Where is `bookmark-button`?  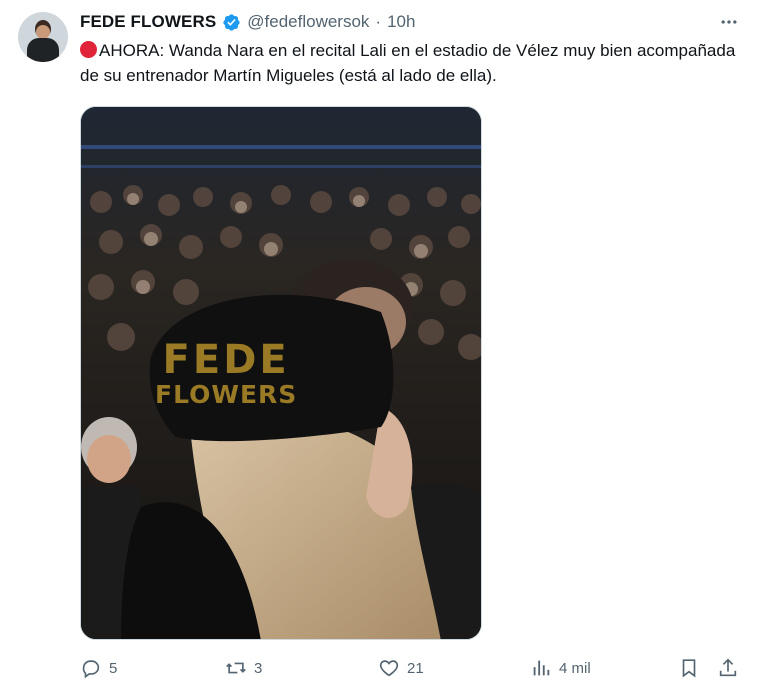 bookmark-button is located at coordinates (689, 668).